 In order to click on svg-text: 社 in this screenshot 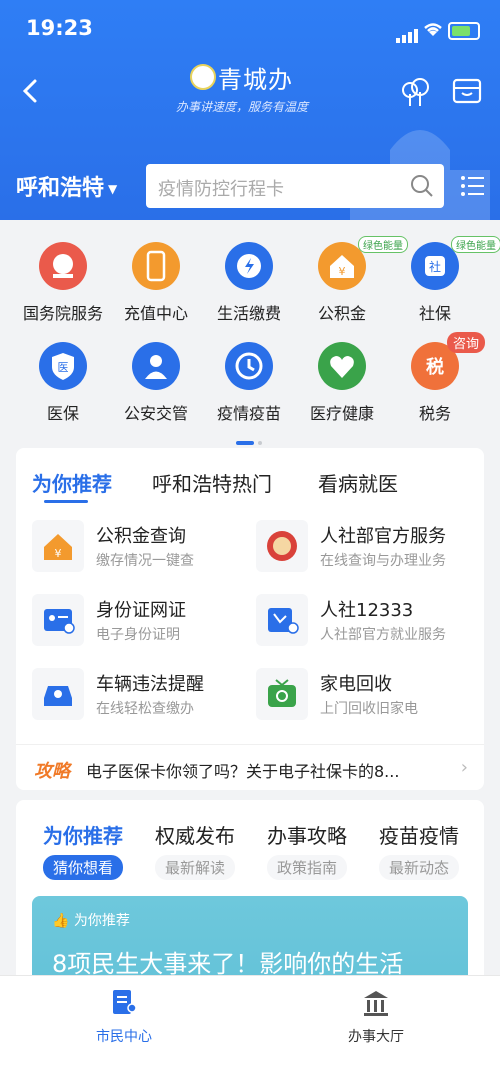, I will do `click(435, 266)`.